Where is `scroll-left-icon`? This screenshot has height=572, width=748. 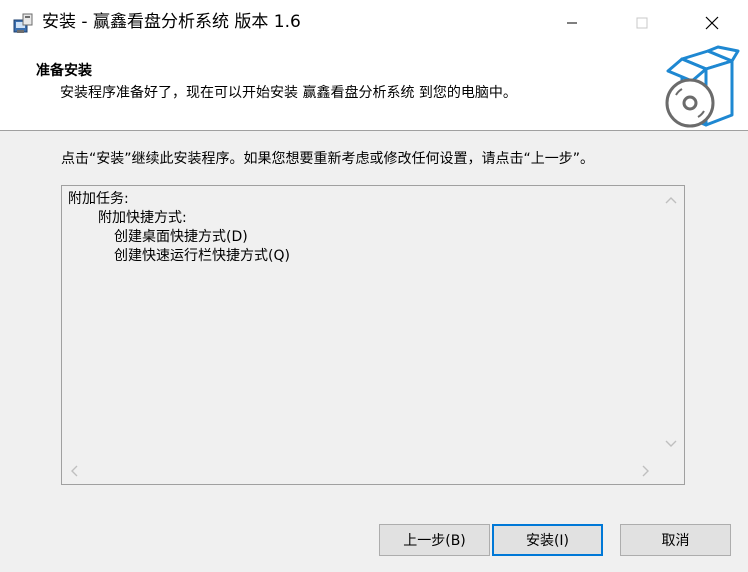 scroll-left-icon is located at coordinates (75, 471).